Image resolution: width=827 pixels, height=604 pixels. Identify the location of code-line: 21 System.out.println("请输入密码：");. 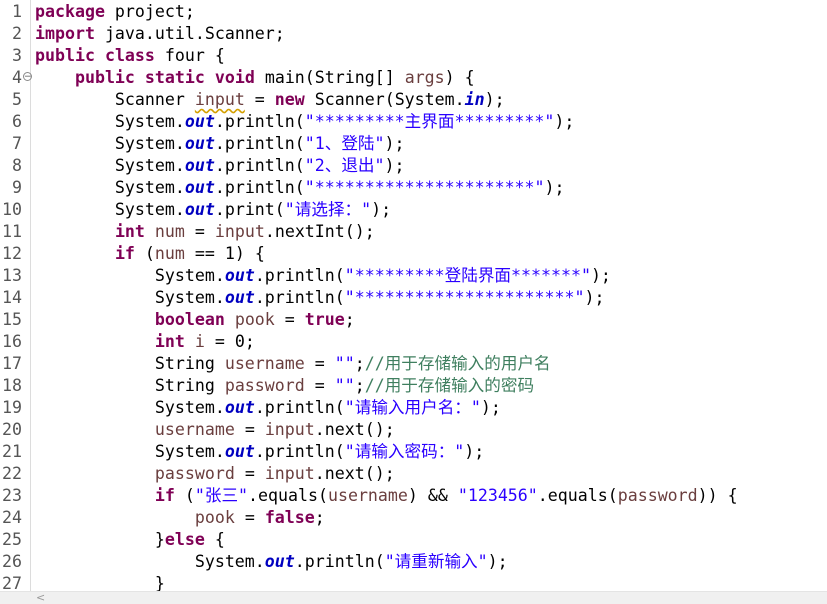
(413, 452).